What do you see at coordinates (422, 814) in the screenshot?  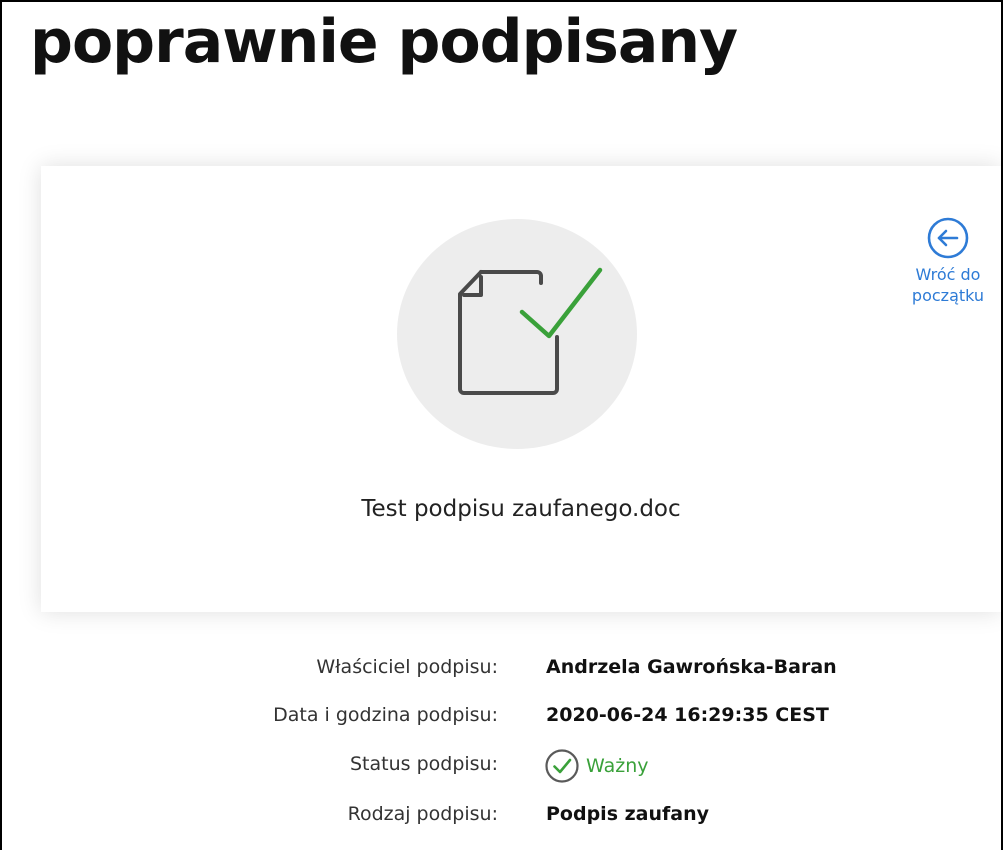 I see `type-label: Rodzaj podpisu:` at bounding box center [422, 814].